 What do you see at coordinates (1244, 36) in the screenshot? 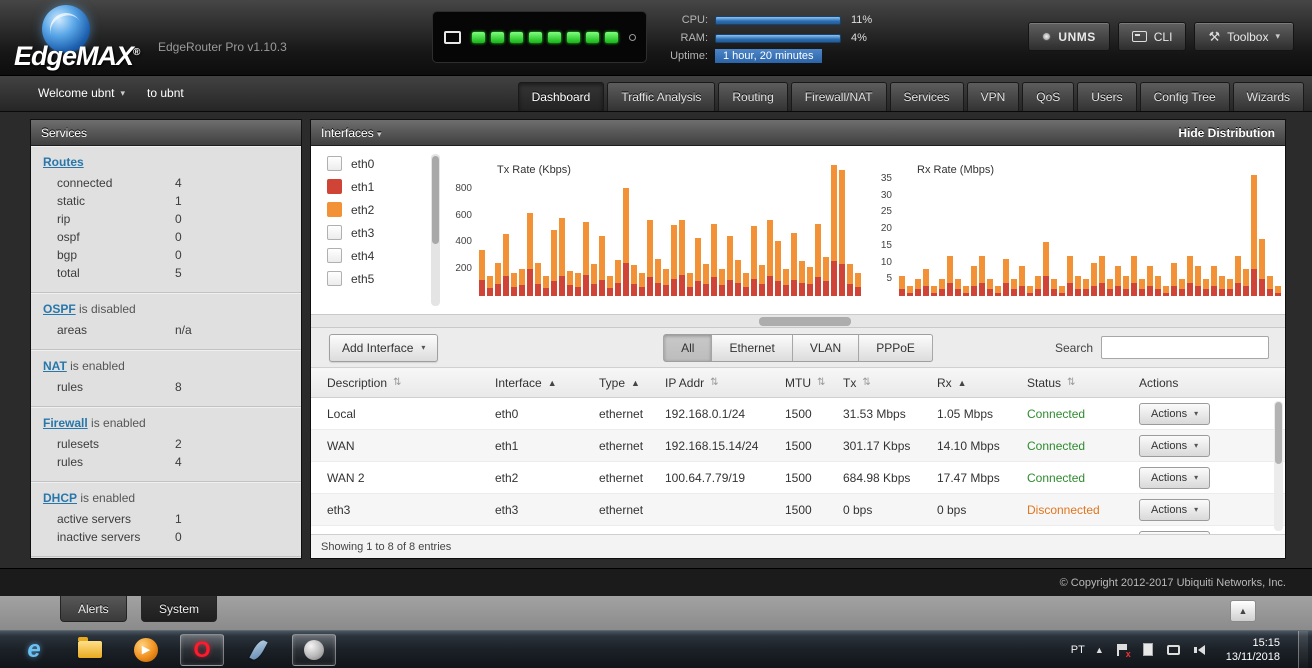
I see `toolbox-button: ⚒ Toolbox ▾` at bounding box center [1244, 36].